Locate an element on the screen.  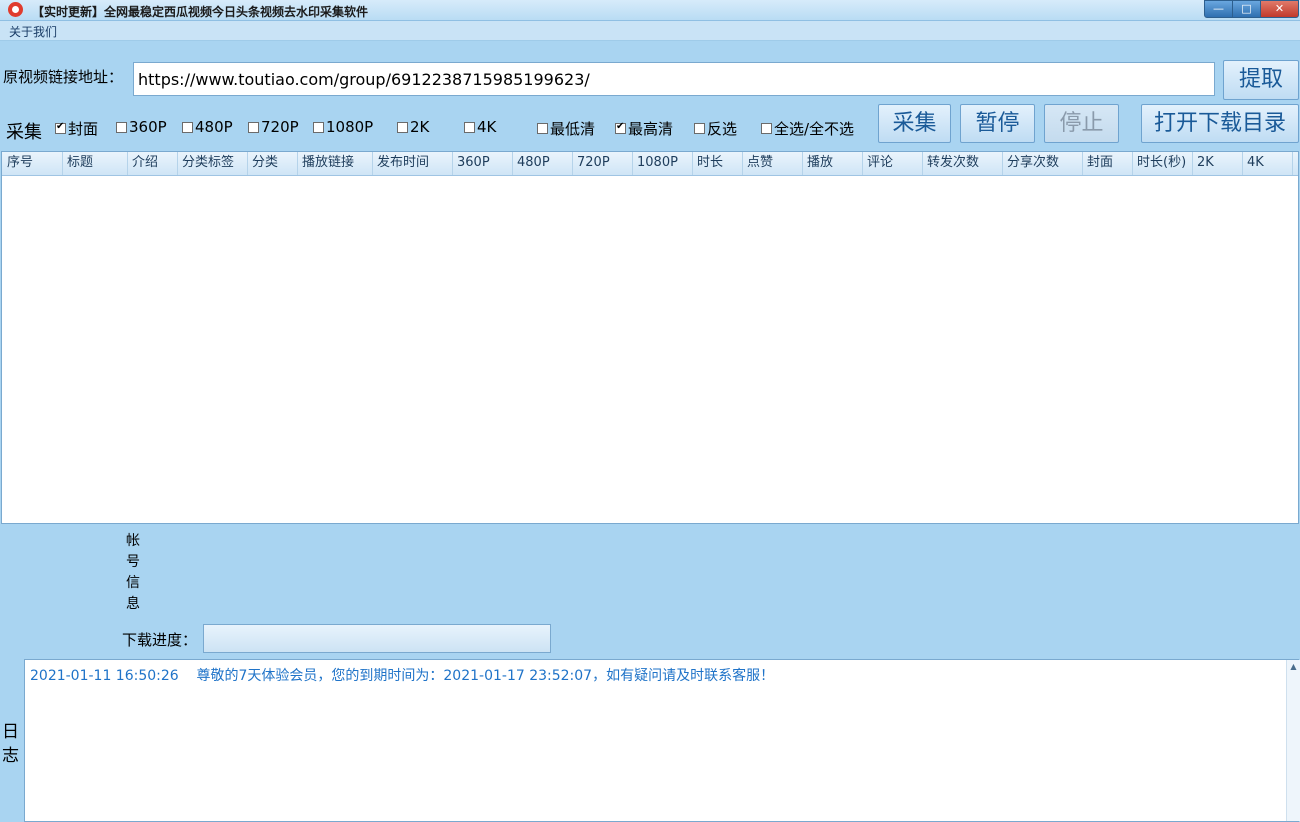
column-header: 时长(秒) is located at coordinates (1163, 163).